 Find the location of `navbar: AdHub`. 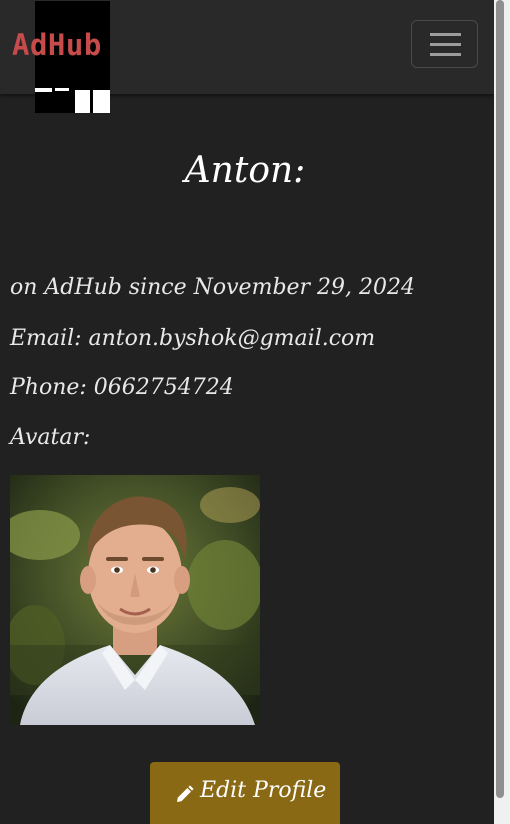

navbar: AdHub is located at coordinates (247, 56).